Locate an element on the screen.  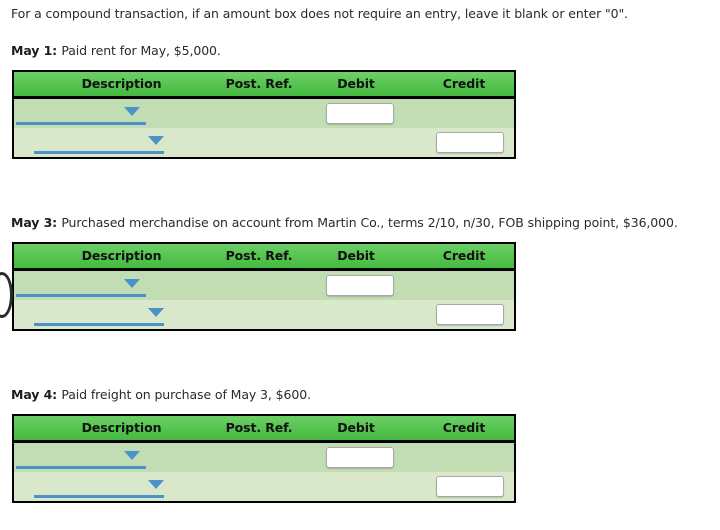
transaction-date-3: May 4: is located at coordinates (36, 394).